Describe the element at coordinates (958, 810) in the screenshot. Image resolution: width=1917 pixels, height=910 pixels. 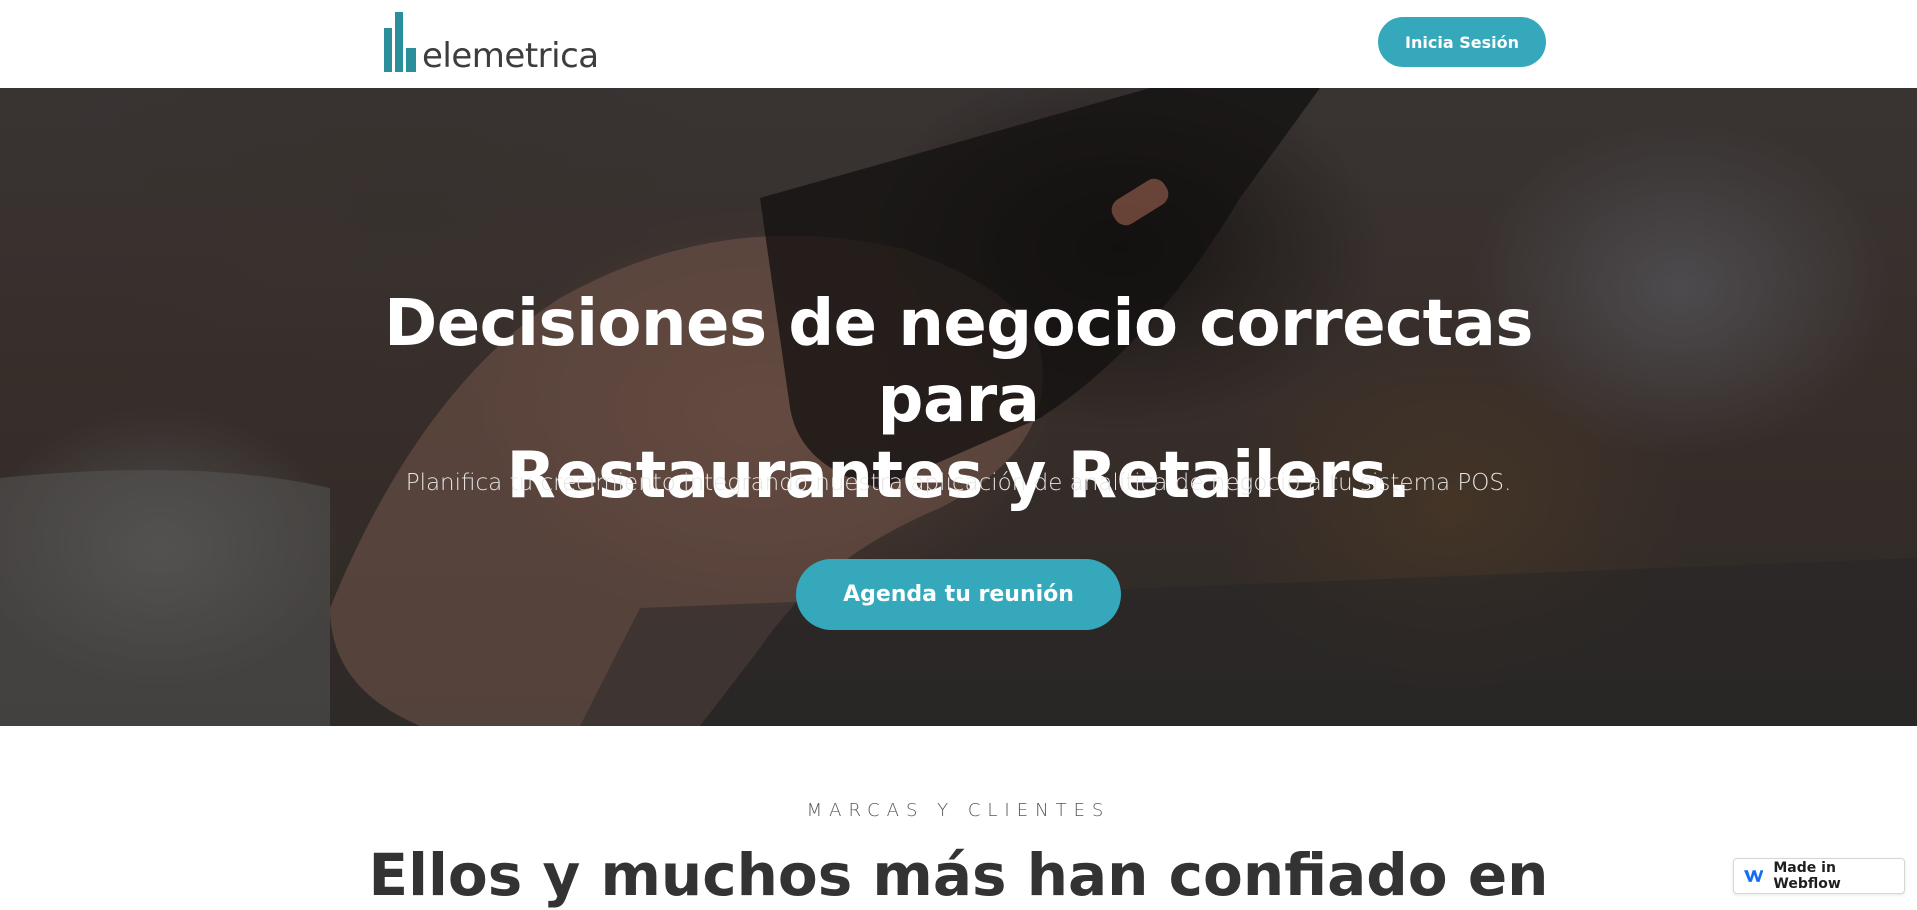
I see `brands-eyebrow: MARCAS Y CLIENTES` at that location.